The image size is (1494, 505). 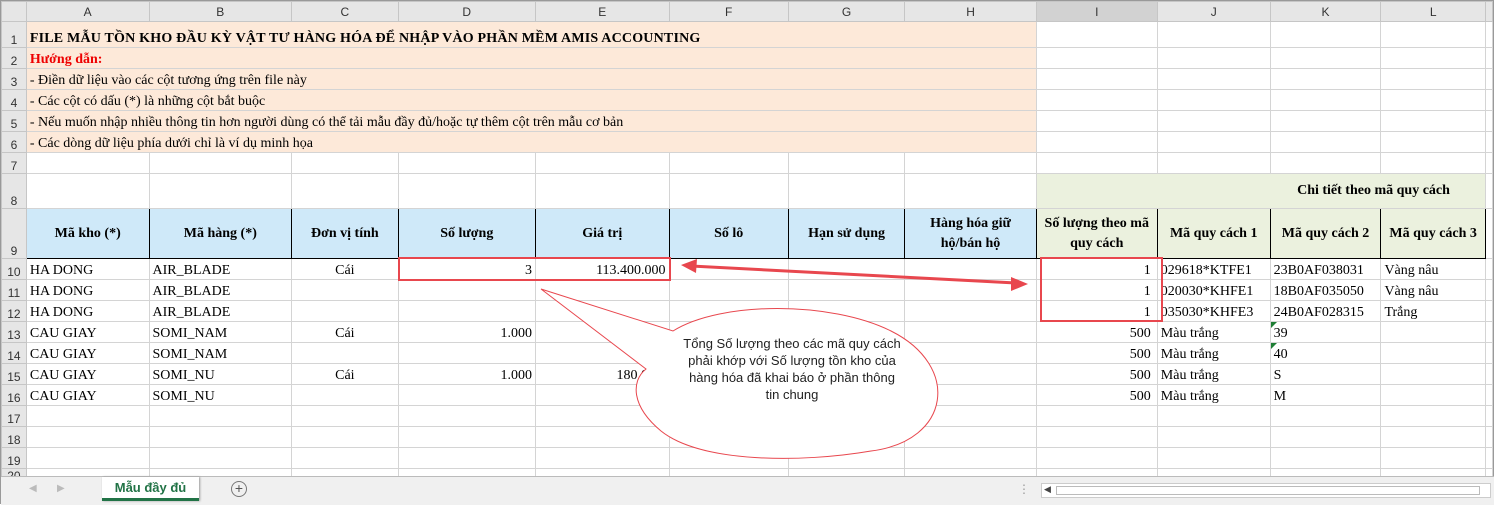 I want to click on row-header-3: 3, so click(x=14, y=79).